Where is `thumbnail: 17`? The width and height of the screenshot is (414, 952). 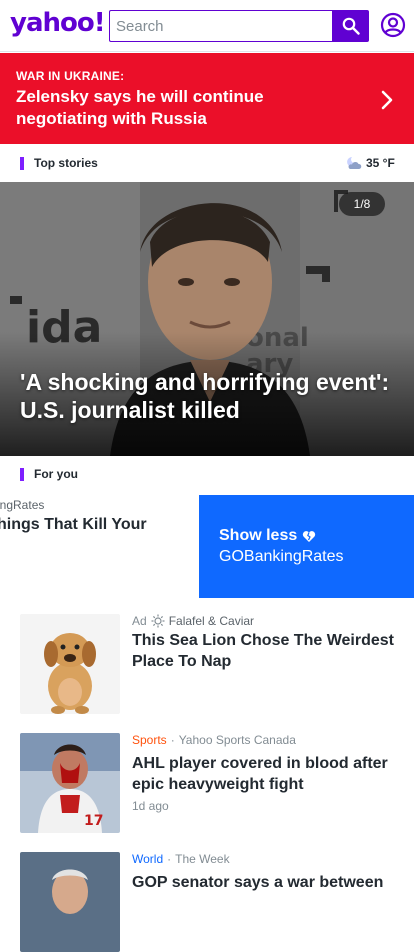 thumbnail: 17 is located at coordinates (70, 783).